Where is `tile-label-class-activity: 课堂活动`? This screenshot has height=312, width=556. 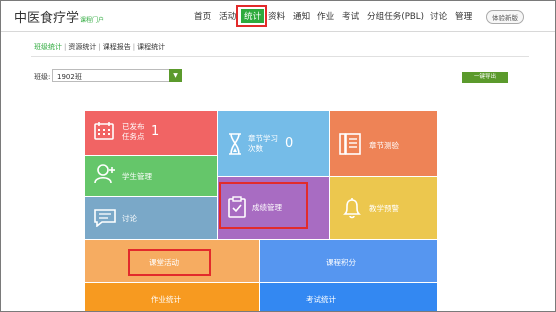
tile-label-class-activity: 课堂活动 is located at coordinates (164, 262).